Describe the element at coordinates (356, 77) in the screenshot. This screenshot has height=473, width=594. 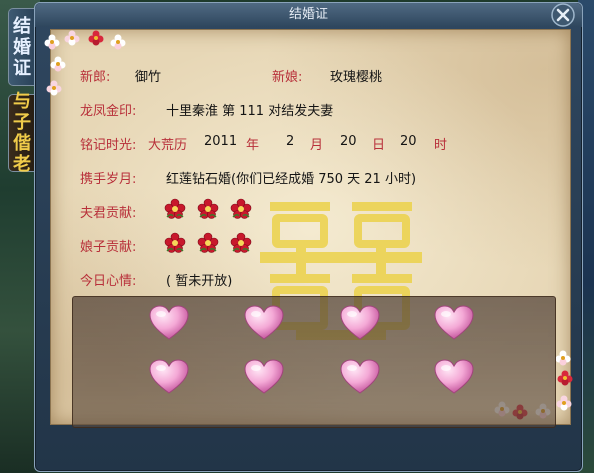
I see `bride-name: 玫瑰樱桃` at that location.